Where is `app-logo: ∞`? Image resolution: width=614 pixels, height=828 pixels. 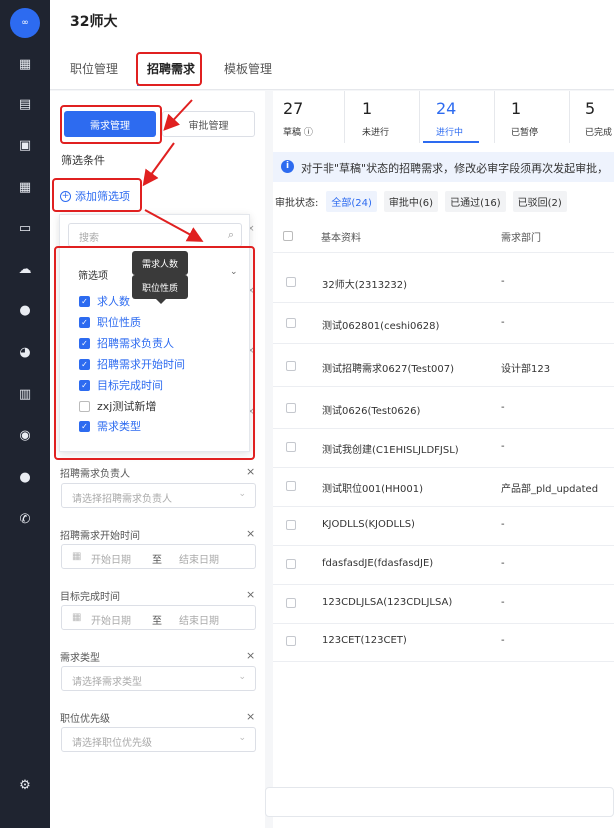
app-logo: ∞ is located at coordinates (25, 23).